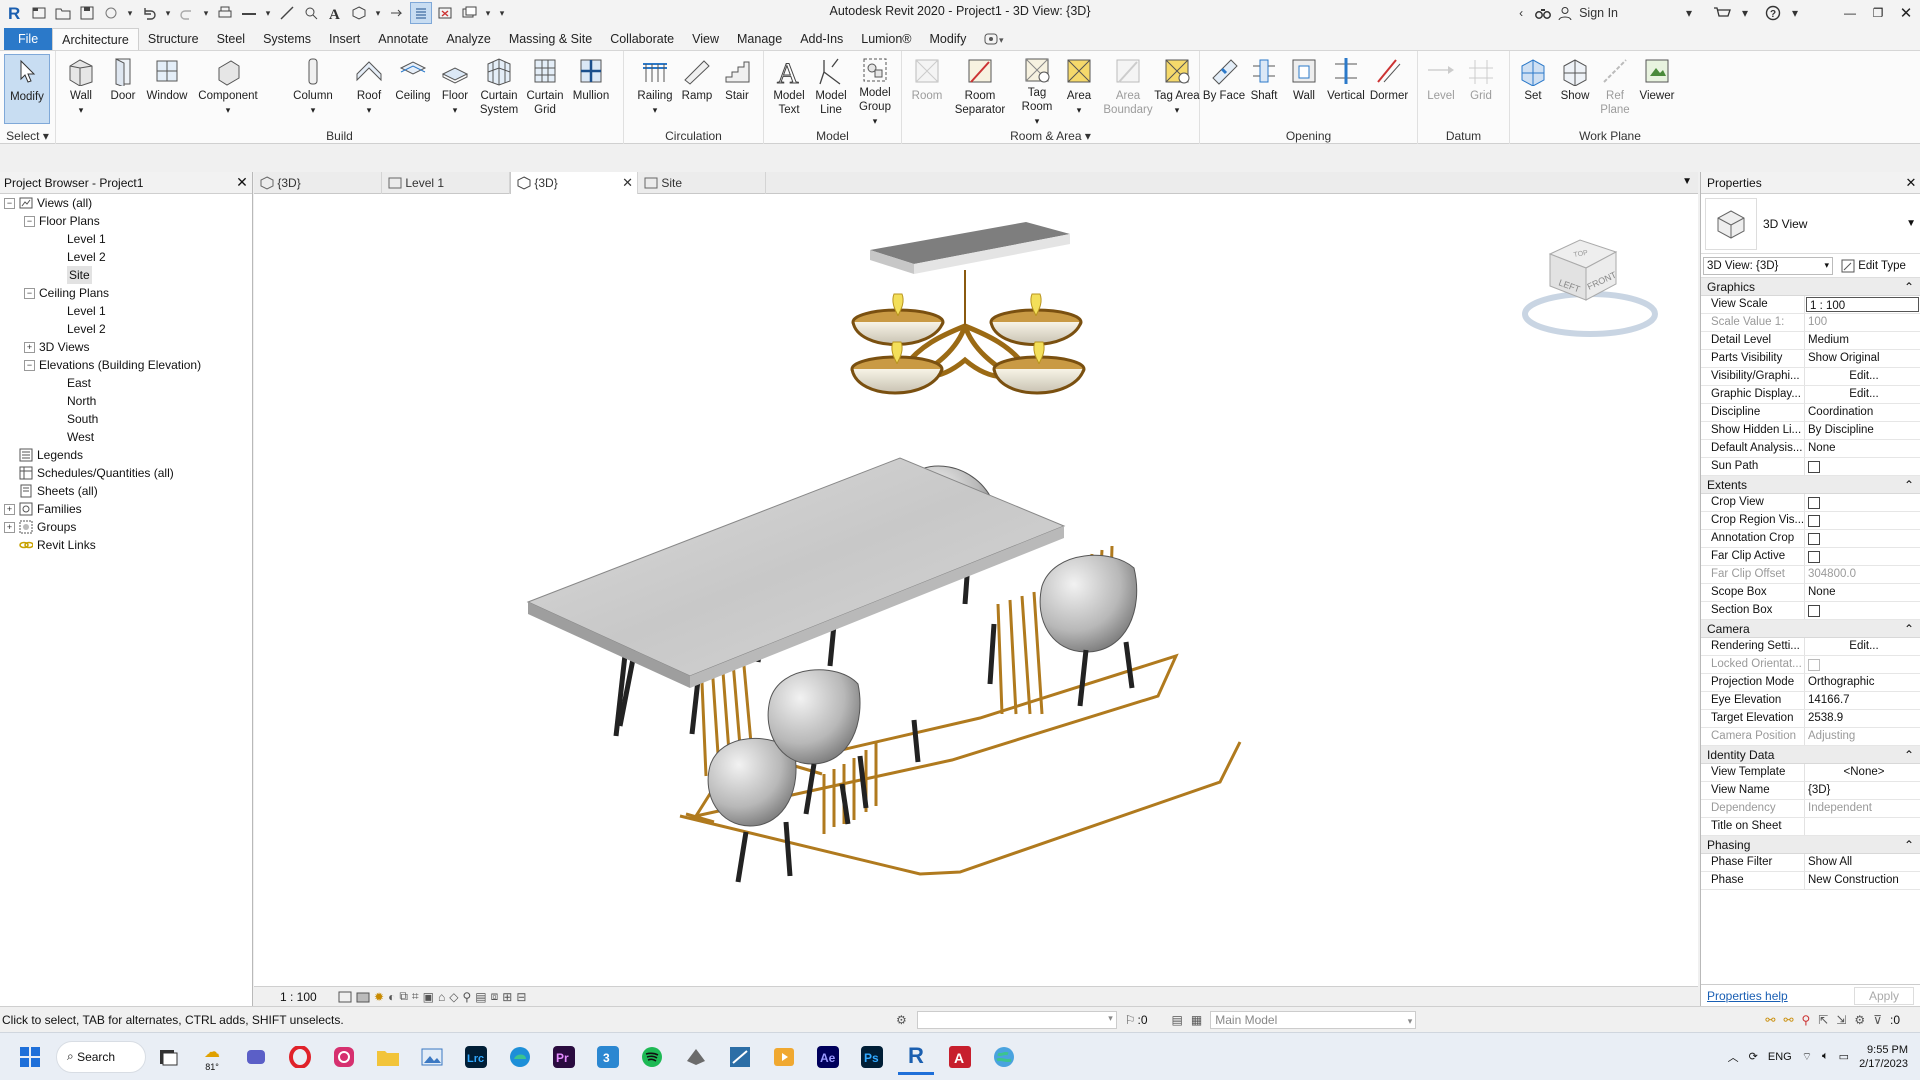  I want to click on revit-logo-icon: R, so click(15, 13).